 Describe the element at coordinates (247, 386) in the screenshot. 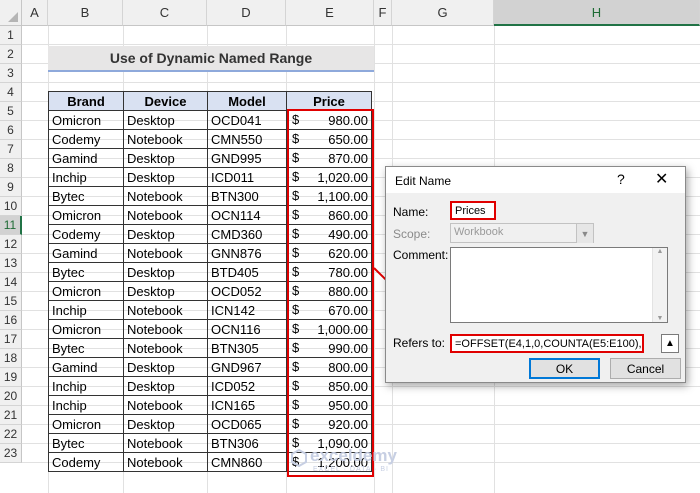

I see `cell-model: ICD052` at that location.